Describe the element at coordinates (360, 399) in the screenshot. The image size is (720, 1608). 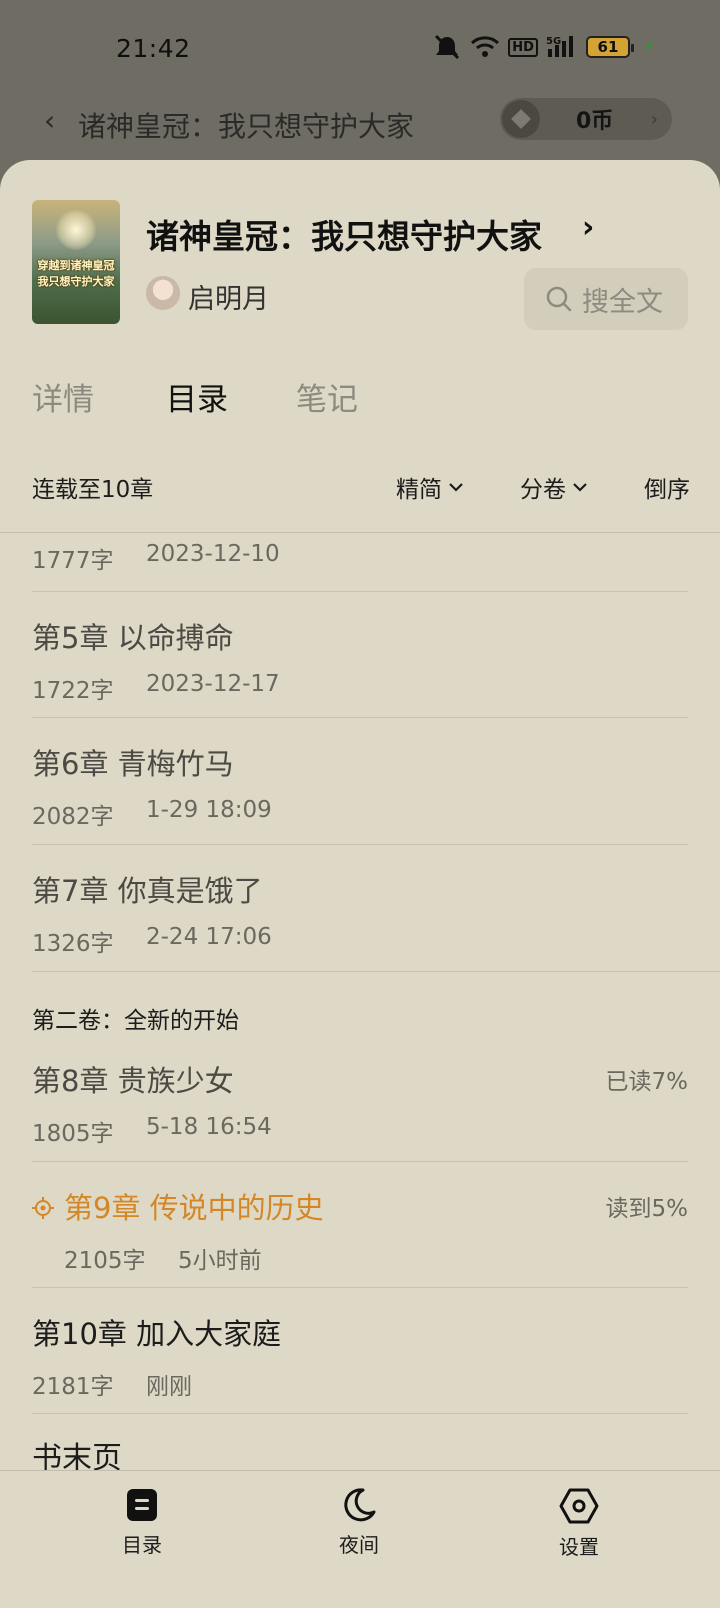
I see `sheet-tabs: 详情 目录 笔记` at that location.